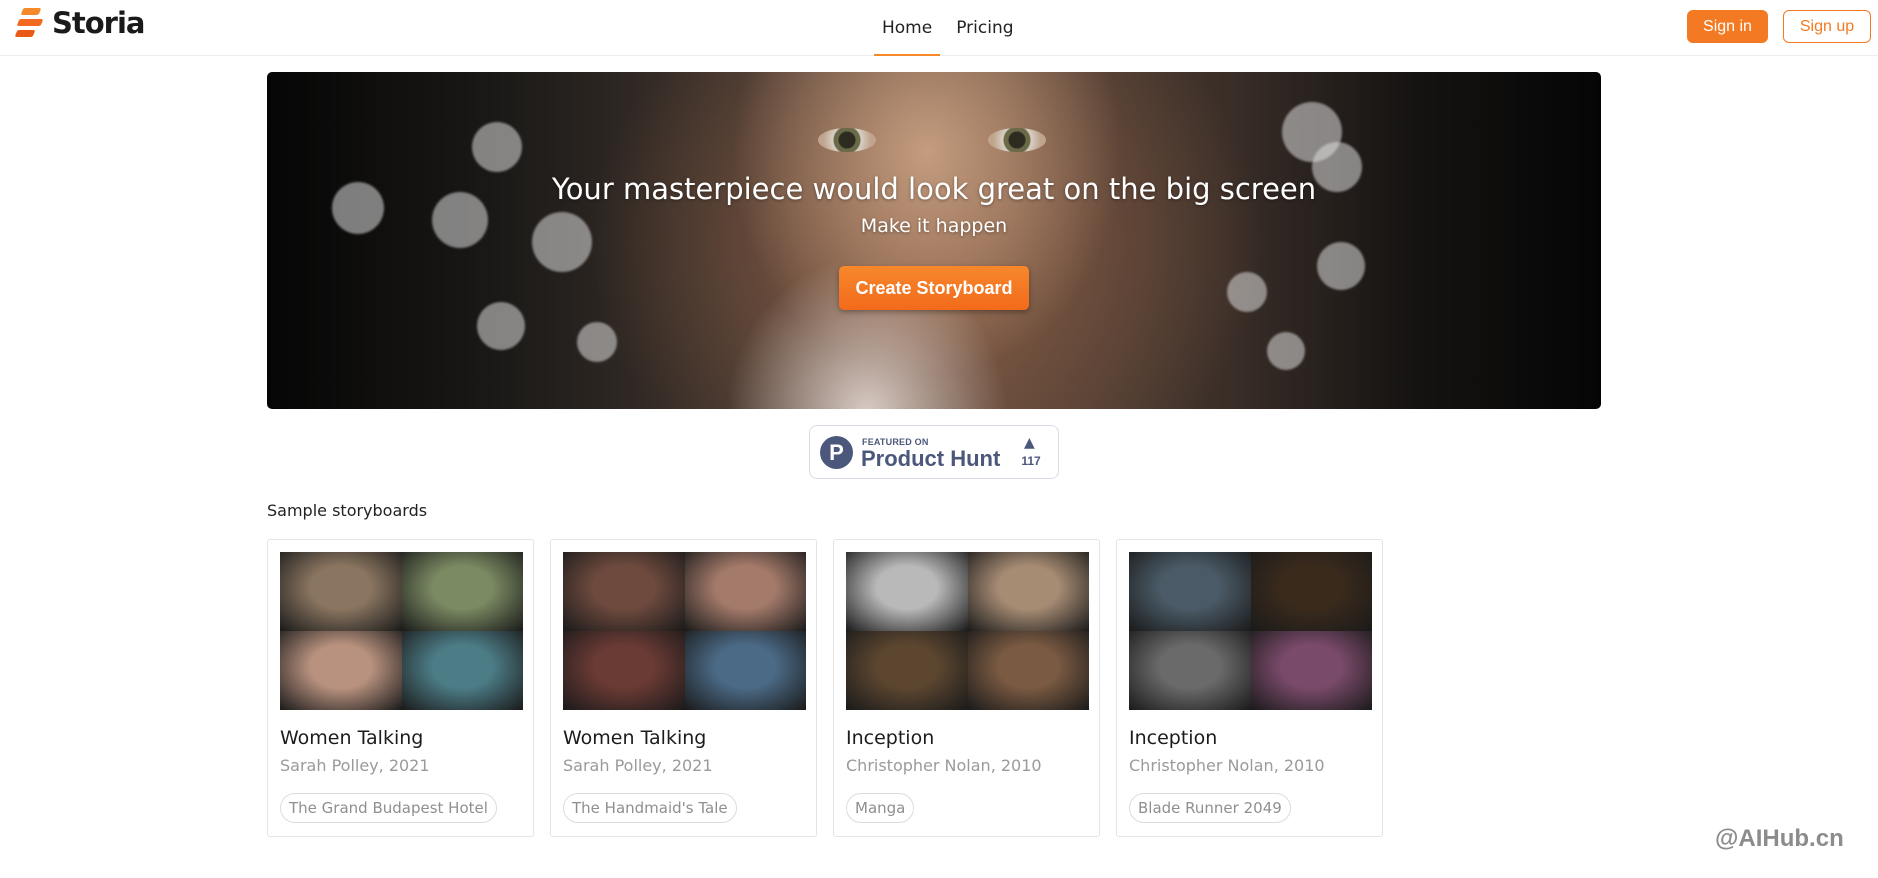 This screenshot has height=878, width=1878. What do you see at coordinates (984, 28) in the screenshot?
I see `nav-pricing: Pricing` at bounding box center [984, 28].